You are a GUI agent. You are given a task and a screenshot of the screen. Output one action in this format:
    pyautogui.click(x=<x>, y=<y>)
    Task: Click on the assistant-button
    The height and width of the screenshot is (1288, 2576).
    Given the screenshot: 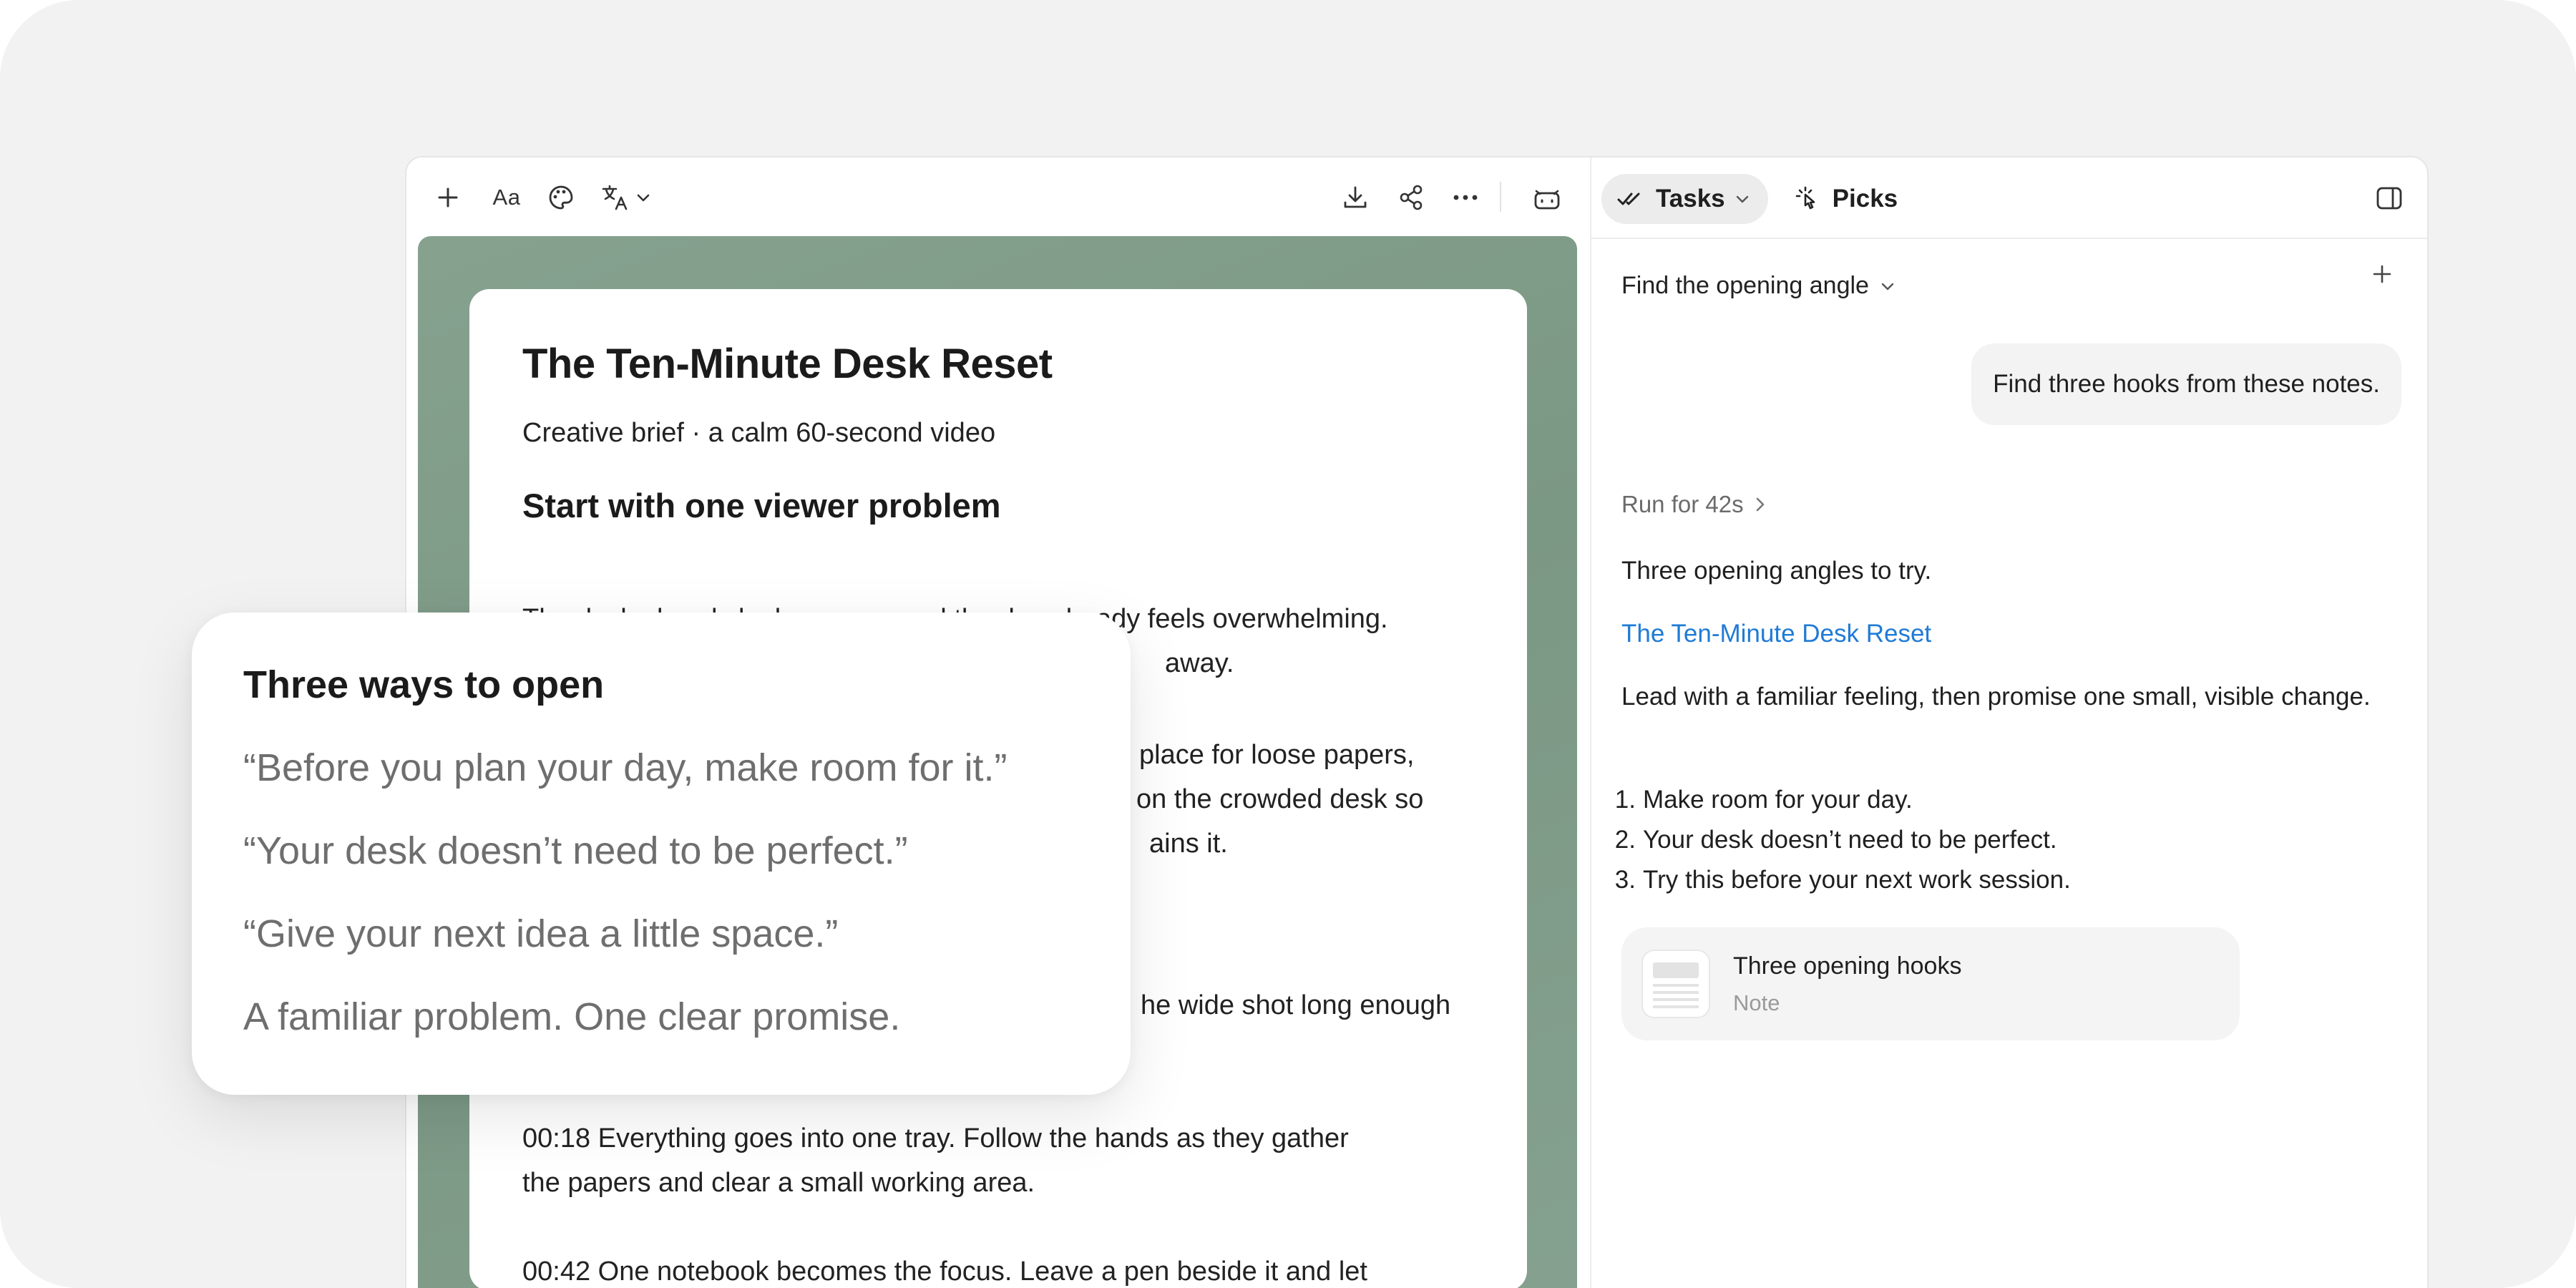 What is the action you would take?
    pyautogui.click(x=1547, y=197)
    